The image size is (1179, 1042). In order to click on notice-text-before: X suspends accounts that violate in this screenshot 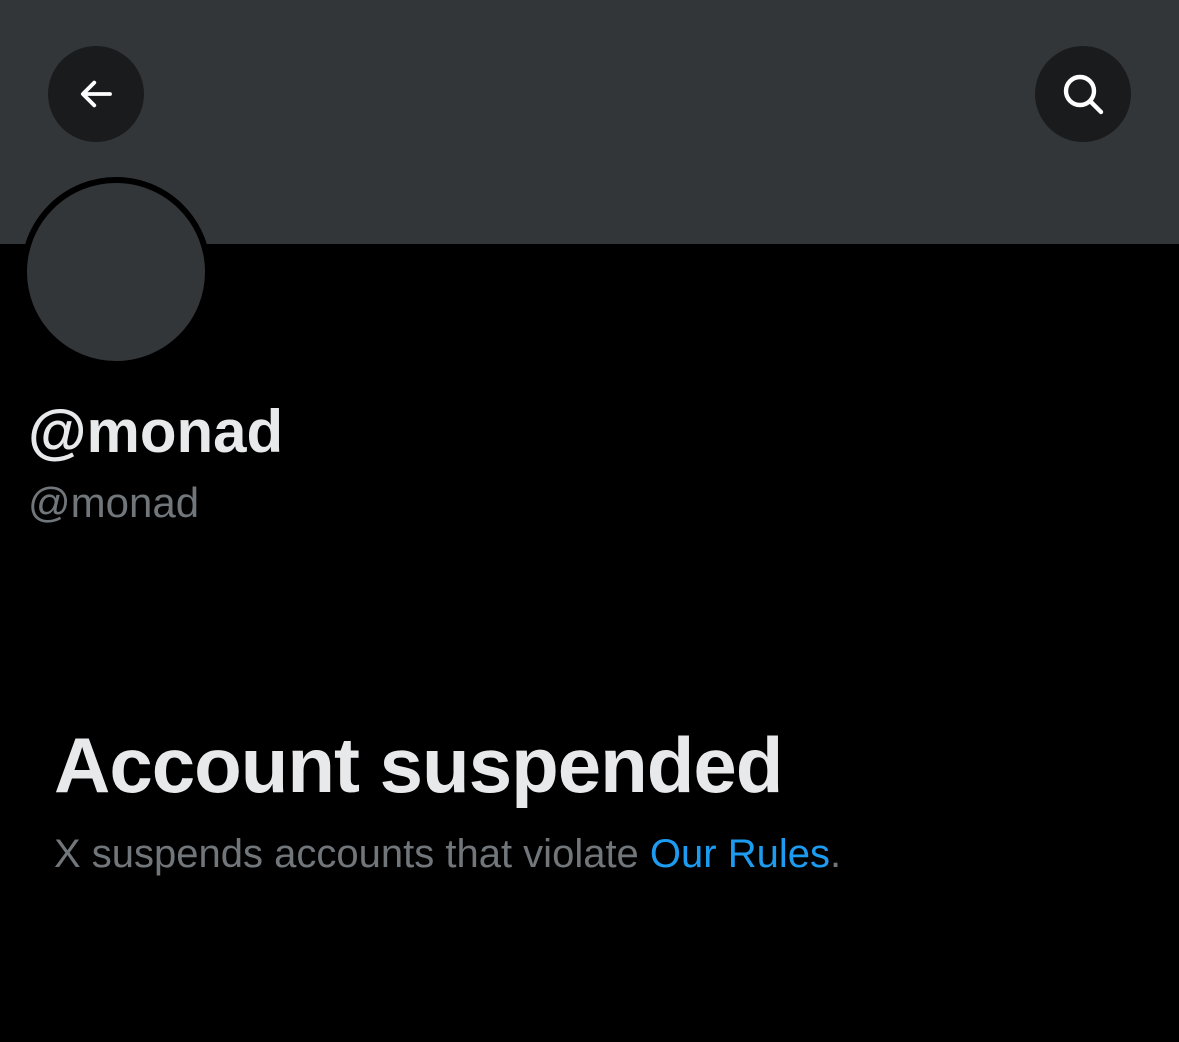, I will do `click(352, 854)`.